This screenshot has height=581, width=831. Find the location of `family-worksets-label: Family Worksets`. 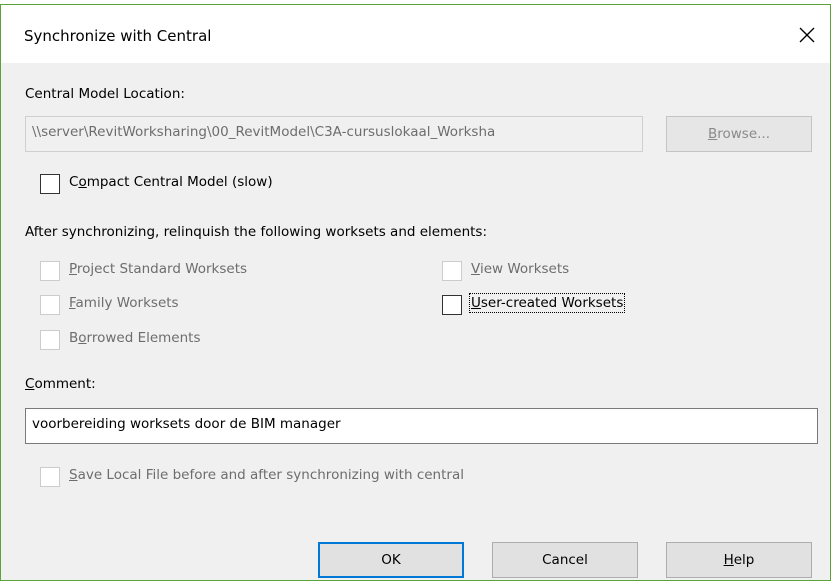

family-worksets-label: Family Worksets is located at coordinates (124, 303).